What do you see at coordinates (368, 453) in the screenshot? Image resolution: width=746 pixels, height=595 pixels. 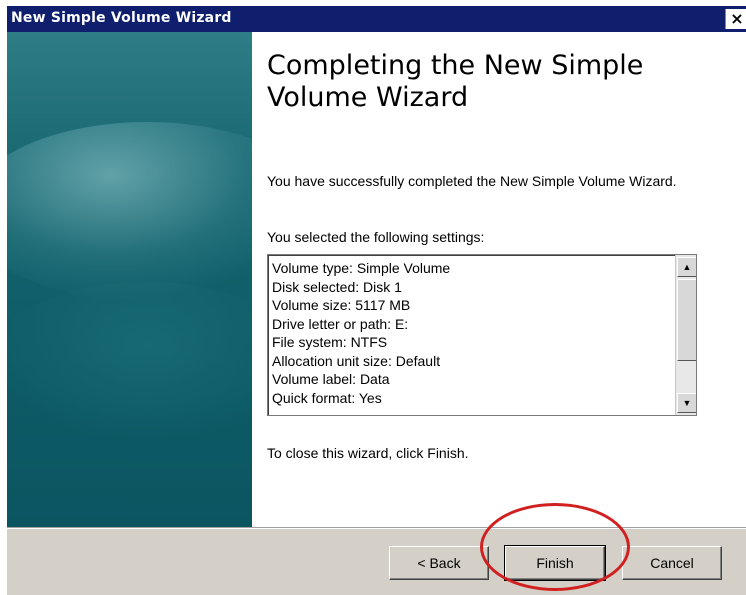 I see `close-instruction: To close this wizard, click Finish.` at bounding box center [368, 453].